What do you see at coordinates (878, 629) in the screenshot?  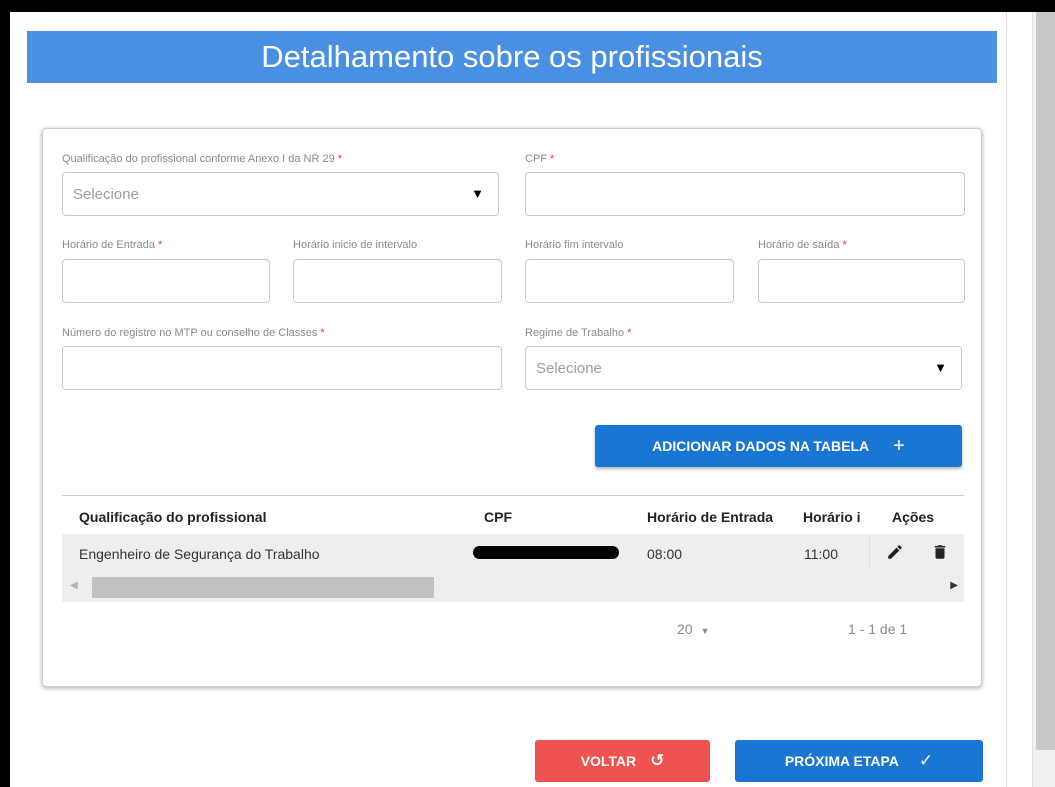 I see `pagination-range: 1 - 1 de 1` at bounding box center [878, 629].